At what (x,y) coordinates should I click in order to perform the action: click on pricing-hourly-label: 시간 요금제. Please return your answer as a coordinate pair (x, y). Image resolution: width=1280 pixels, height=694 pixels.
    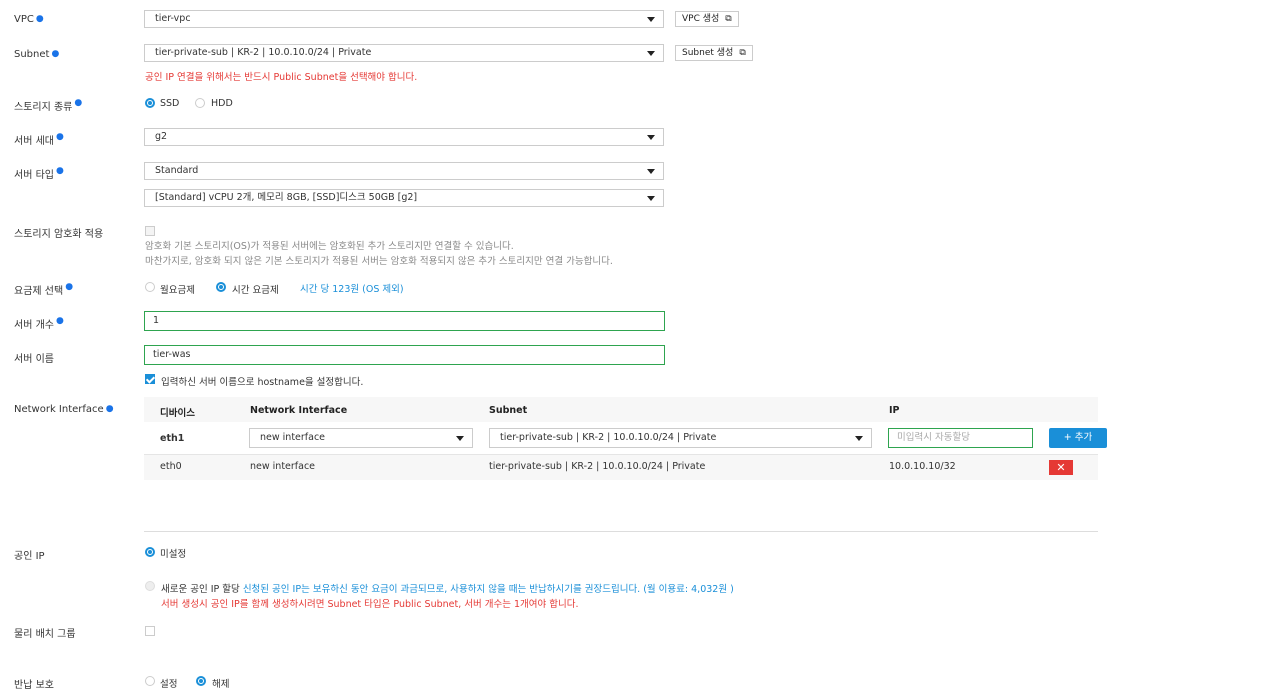
    Looking at the image, I should click on (255, 290).